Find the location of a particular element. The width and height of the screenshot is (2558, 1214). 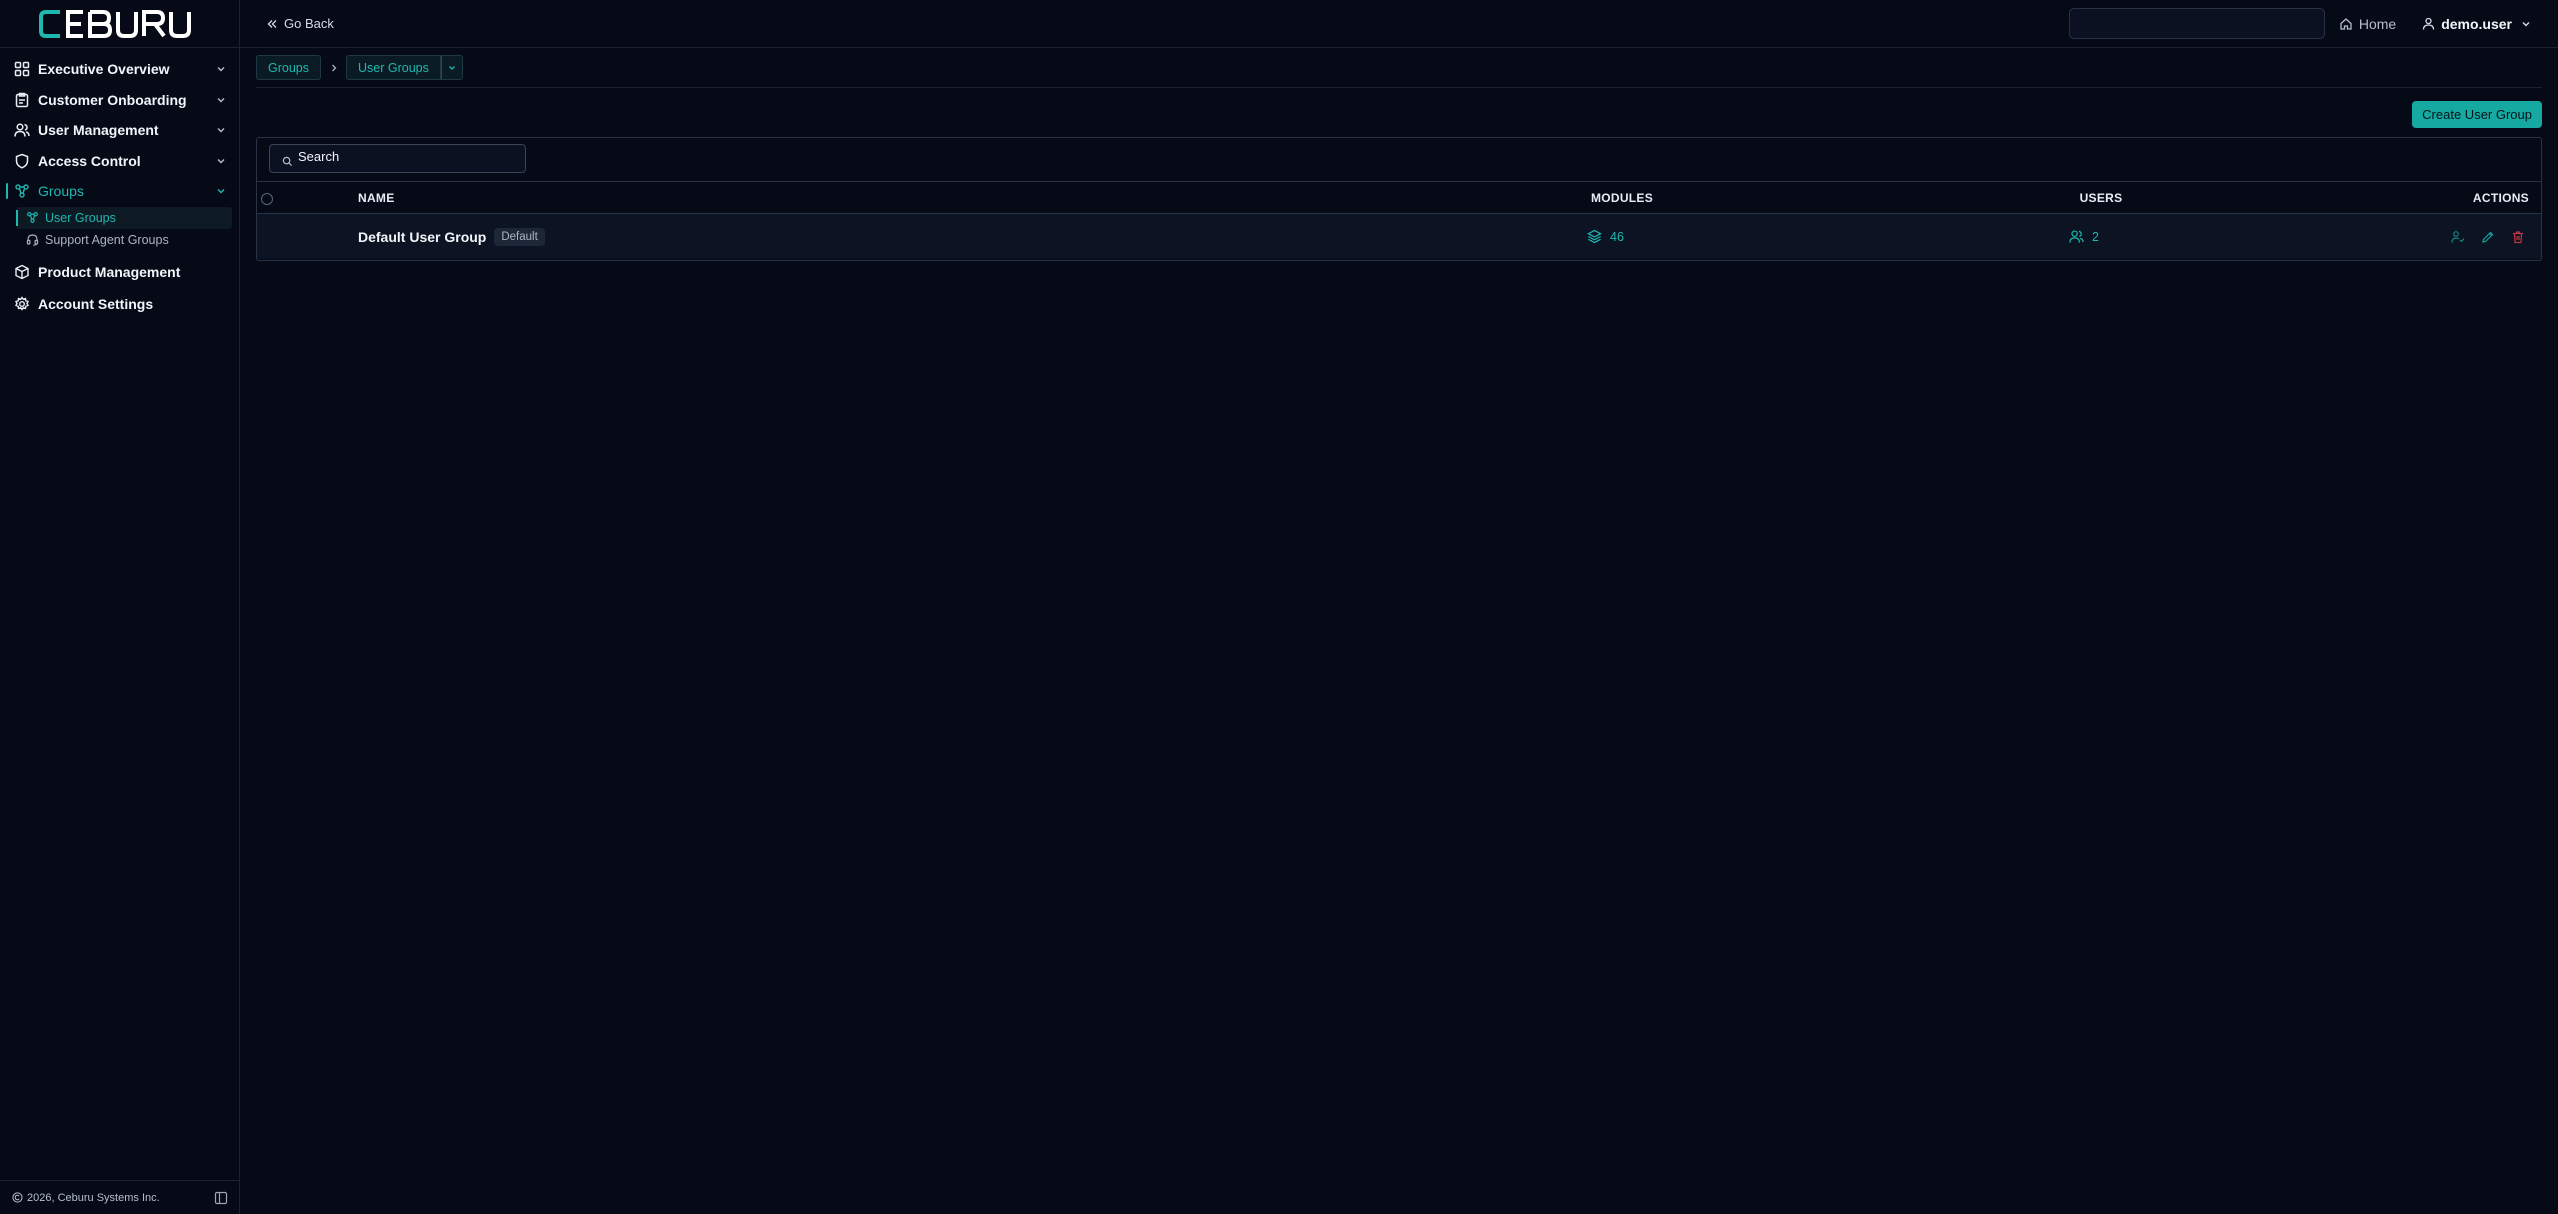

column-header-name: NAME is located at coordinates (376, 198).